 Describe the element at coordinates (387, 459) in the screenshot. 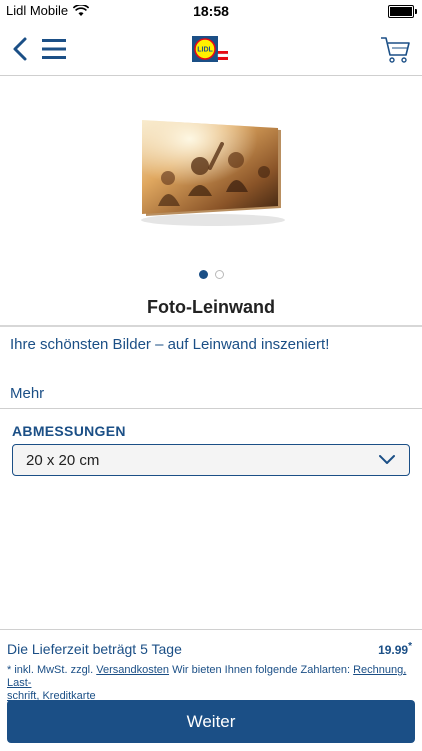

I see `chevron-down-icon` at that location.